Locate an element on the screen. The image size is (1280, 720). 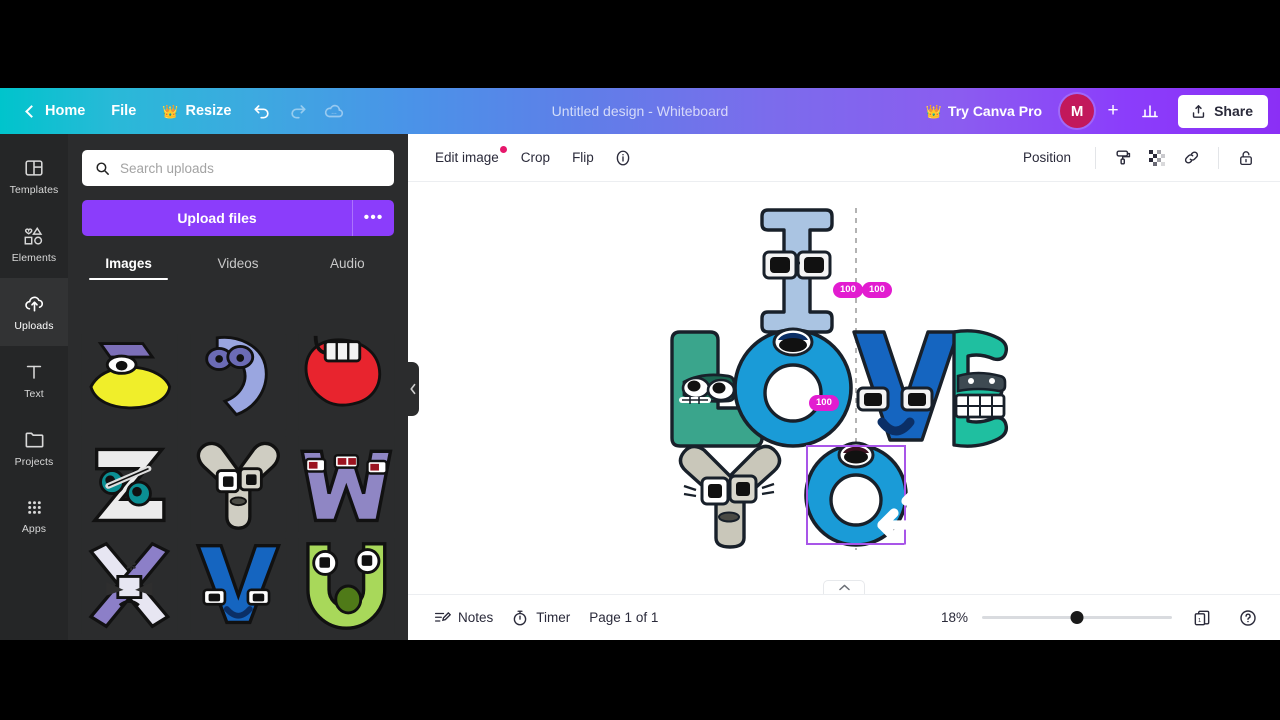
upload-more-options-button: ••• is located at coordinates (373, 218).